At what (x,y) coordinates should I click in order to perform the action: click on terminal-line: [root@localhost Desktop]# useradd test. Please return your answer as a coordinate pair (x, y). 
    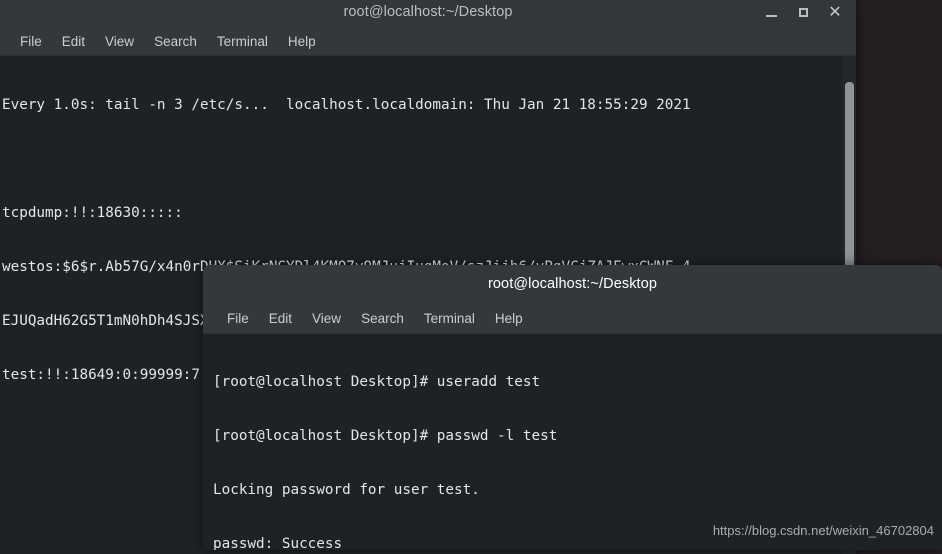
    Looking at the image, I should click on (377, 382).